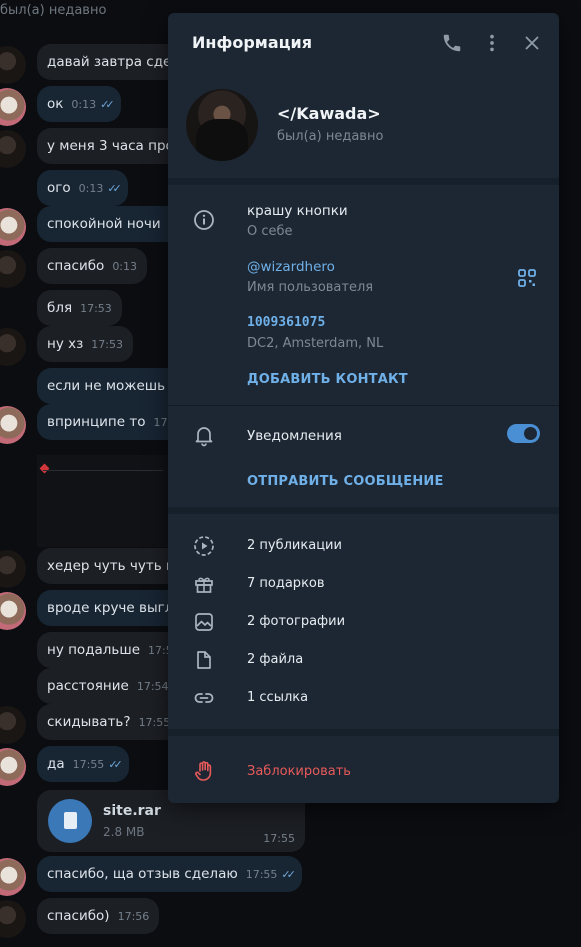 The width and height of the screenshot is (581, 947). I want to click on info-icon, so click(204, 220).